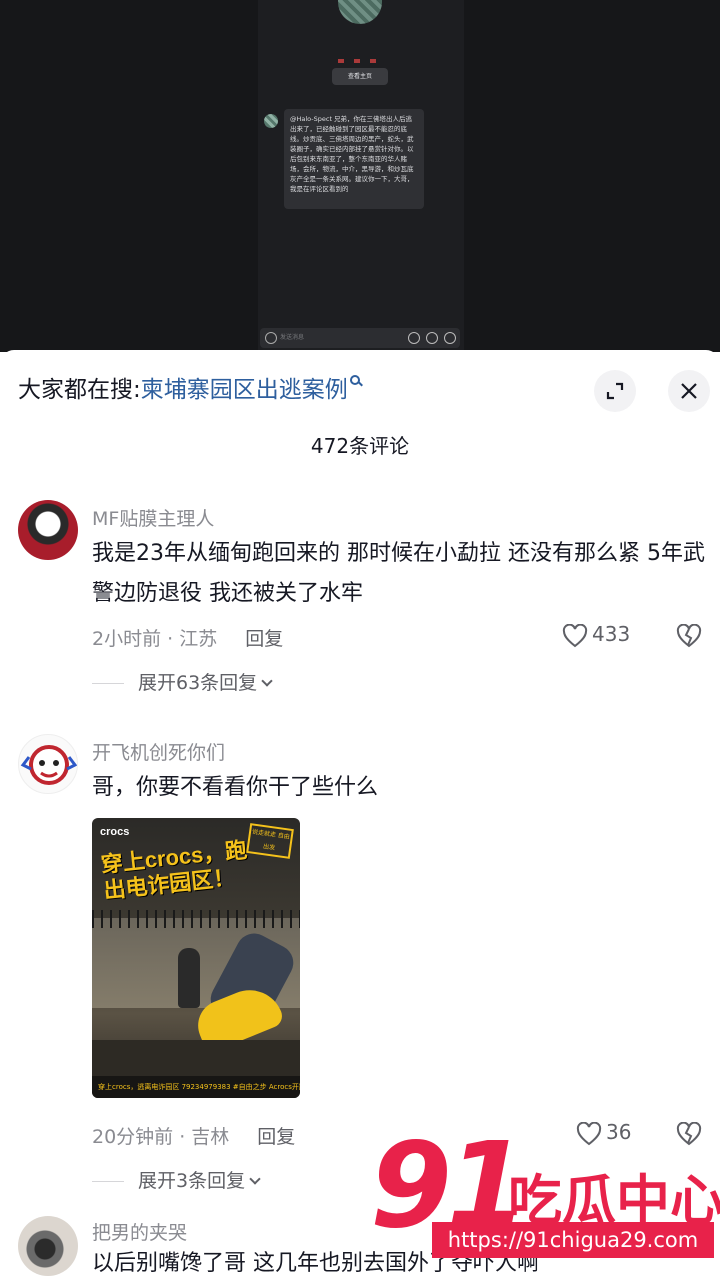 The width and height of the screenshot is (720, 1280). What do you see at coordinates (360, 76) in the screenshot?
I see `view-profile-button: 查看主页` at bounding box center [360, 76].